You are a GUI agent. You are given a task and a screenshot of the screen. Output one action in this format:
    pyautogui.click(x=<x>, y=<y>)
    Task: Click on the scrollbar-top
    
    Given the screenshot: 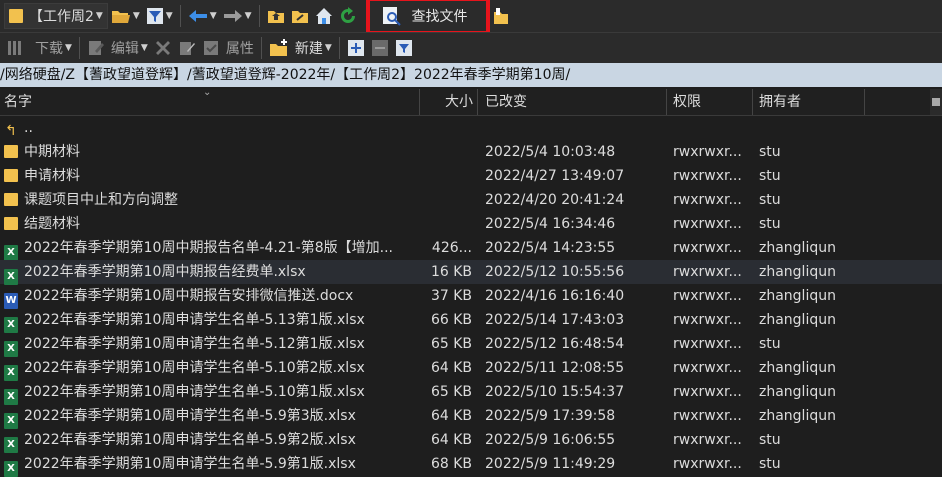 What is the action you would take?
    pyautogui.click(x=936, y=102)
    